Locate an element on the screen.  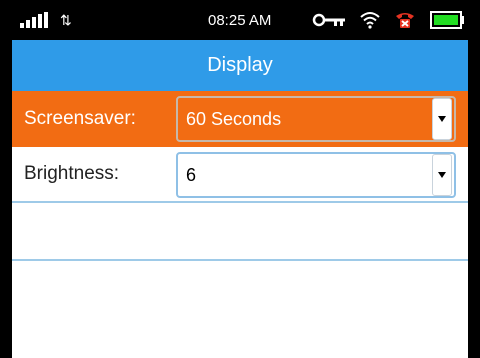
key-icon is located at coordinates (328, 20).